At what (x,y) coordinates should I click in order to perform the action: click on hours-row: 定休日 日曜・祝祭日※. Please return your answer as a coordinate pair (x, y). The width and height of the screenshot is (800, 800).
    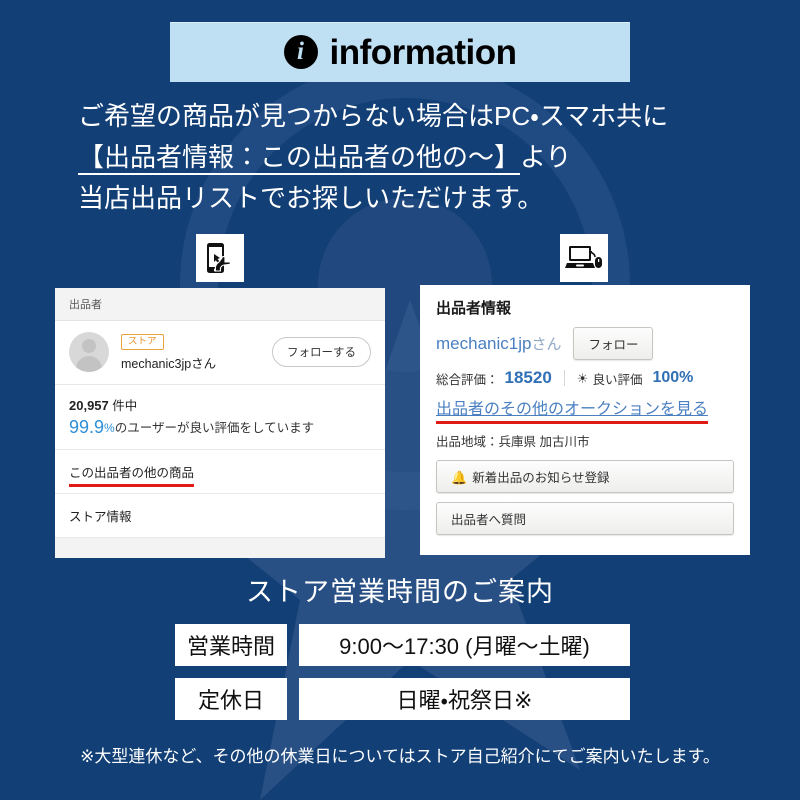
    Looking at the image, I should click on (402, 699).